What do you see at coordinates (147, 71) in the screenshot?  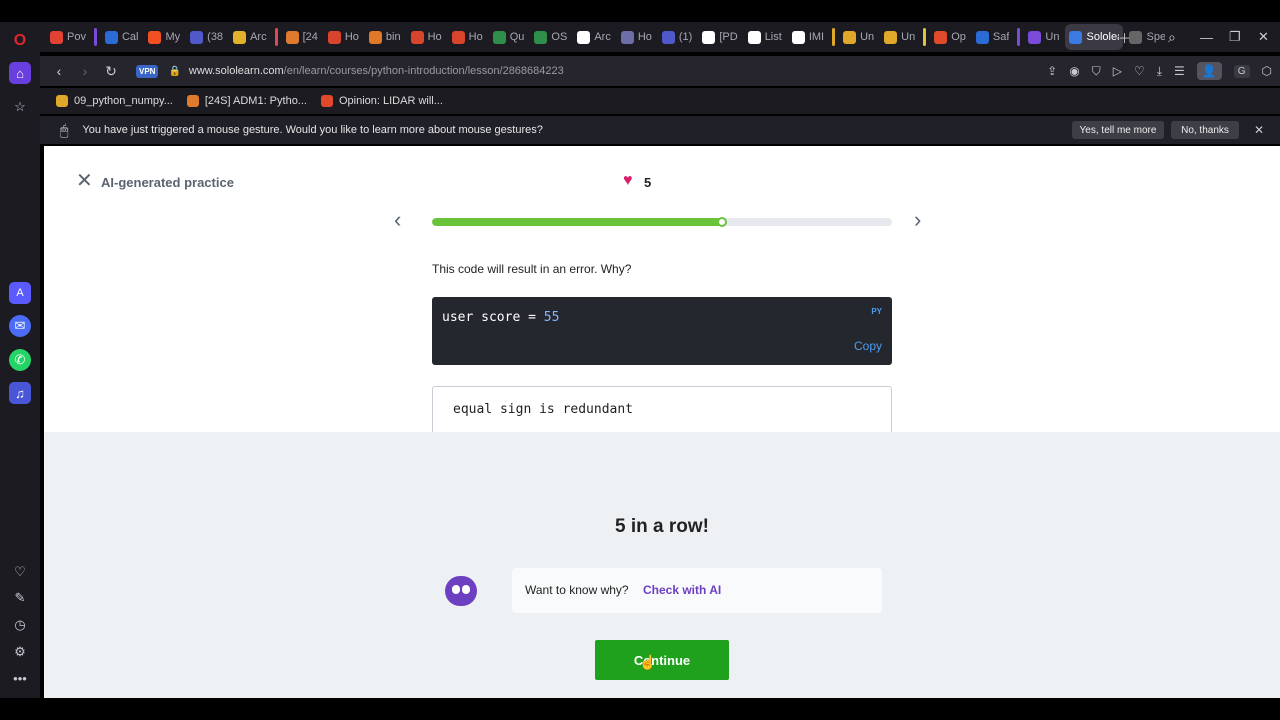 I see `vpn-badge: VPN` at bounding box center [147, 71].